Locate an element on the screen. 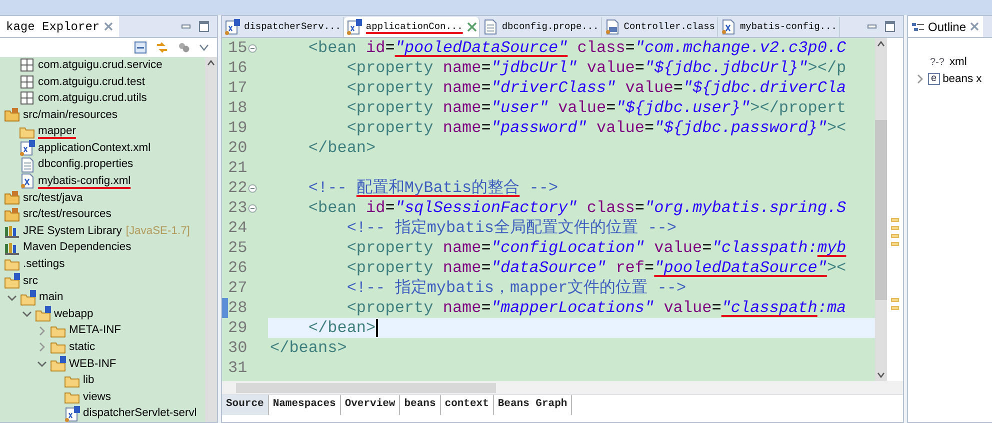 This screenshot has height=423, width=992. editor-tab: Controller.class is located at coordinates (660, 27).